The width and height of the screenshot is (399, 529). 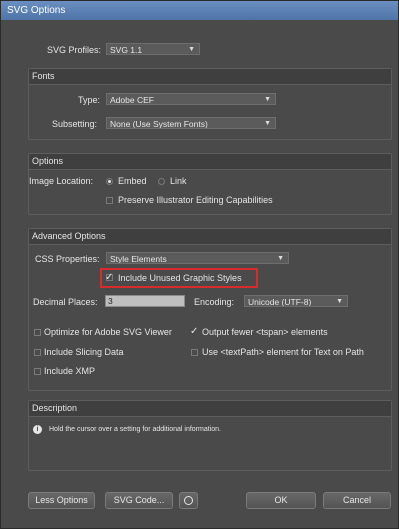 What do you see at coordinates (61, 500) in the screenshot?
I see `less-options-button: Less Options` at bounding box center [61, 500].